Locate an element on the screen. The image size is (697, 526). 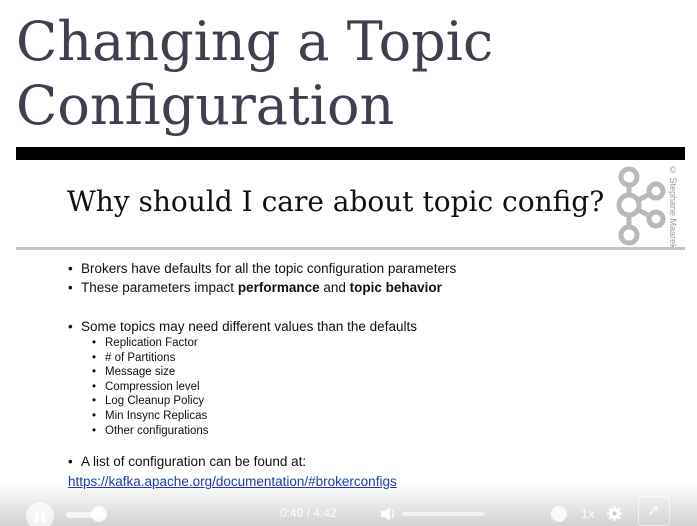
captions-icon is located at coordinates (559, 514).